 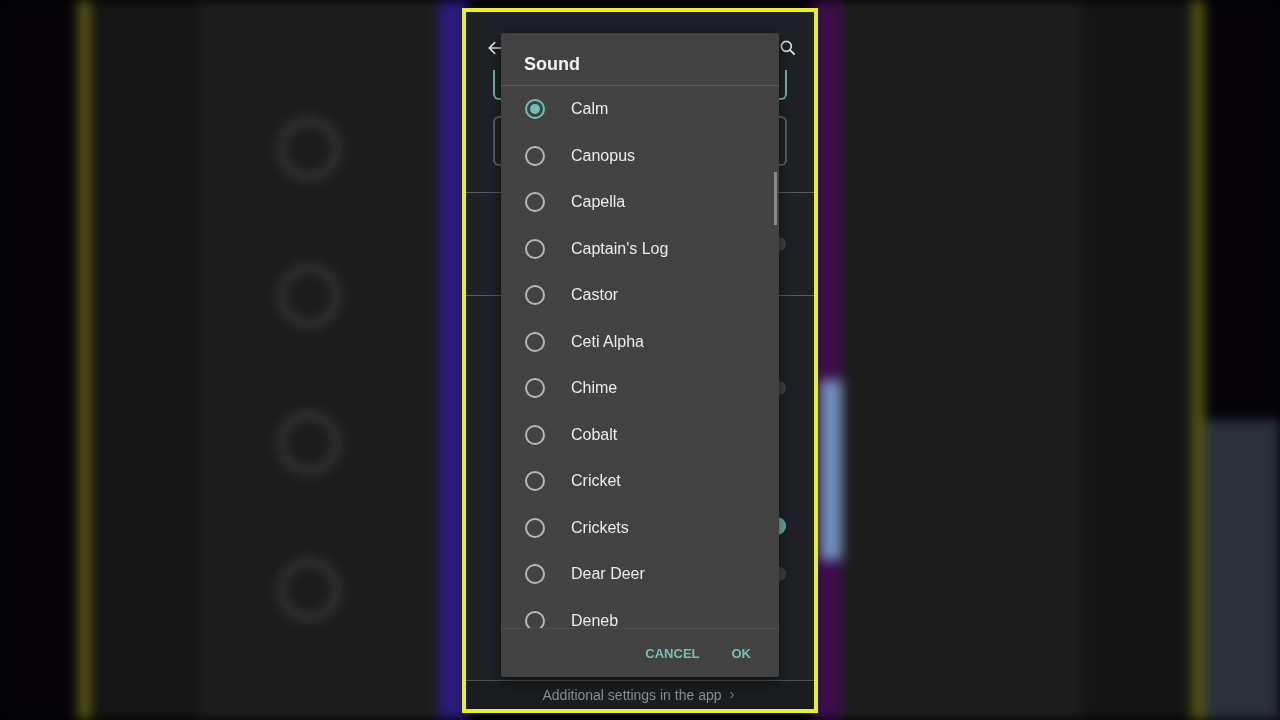 What do you see at coordinates (640, 59) in the screenshot?
I see `dialog-title: Sound` at bounding box center [640, 59].